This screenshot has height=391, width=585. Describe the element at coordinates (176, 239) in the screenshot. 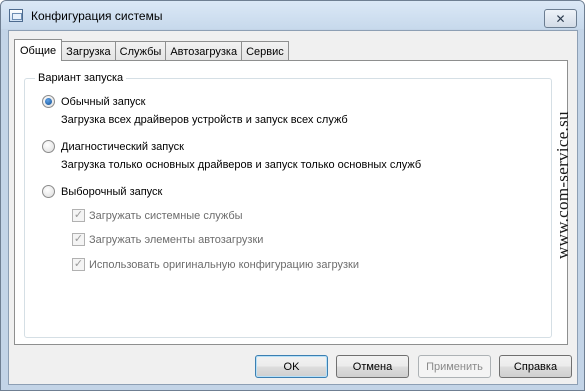

I see `load-startup-items-label: Загружать элементы автозагрузки` at that location.